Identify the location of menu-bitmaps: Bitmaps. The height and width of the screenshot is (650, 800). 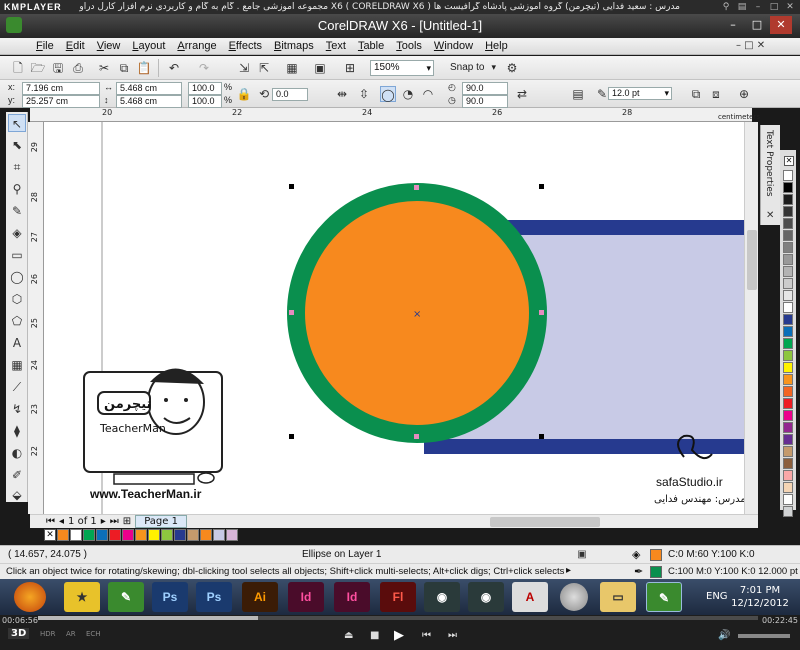
(294, 46).